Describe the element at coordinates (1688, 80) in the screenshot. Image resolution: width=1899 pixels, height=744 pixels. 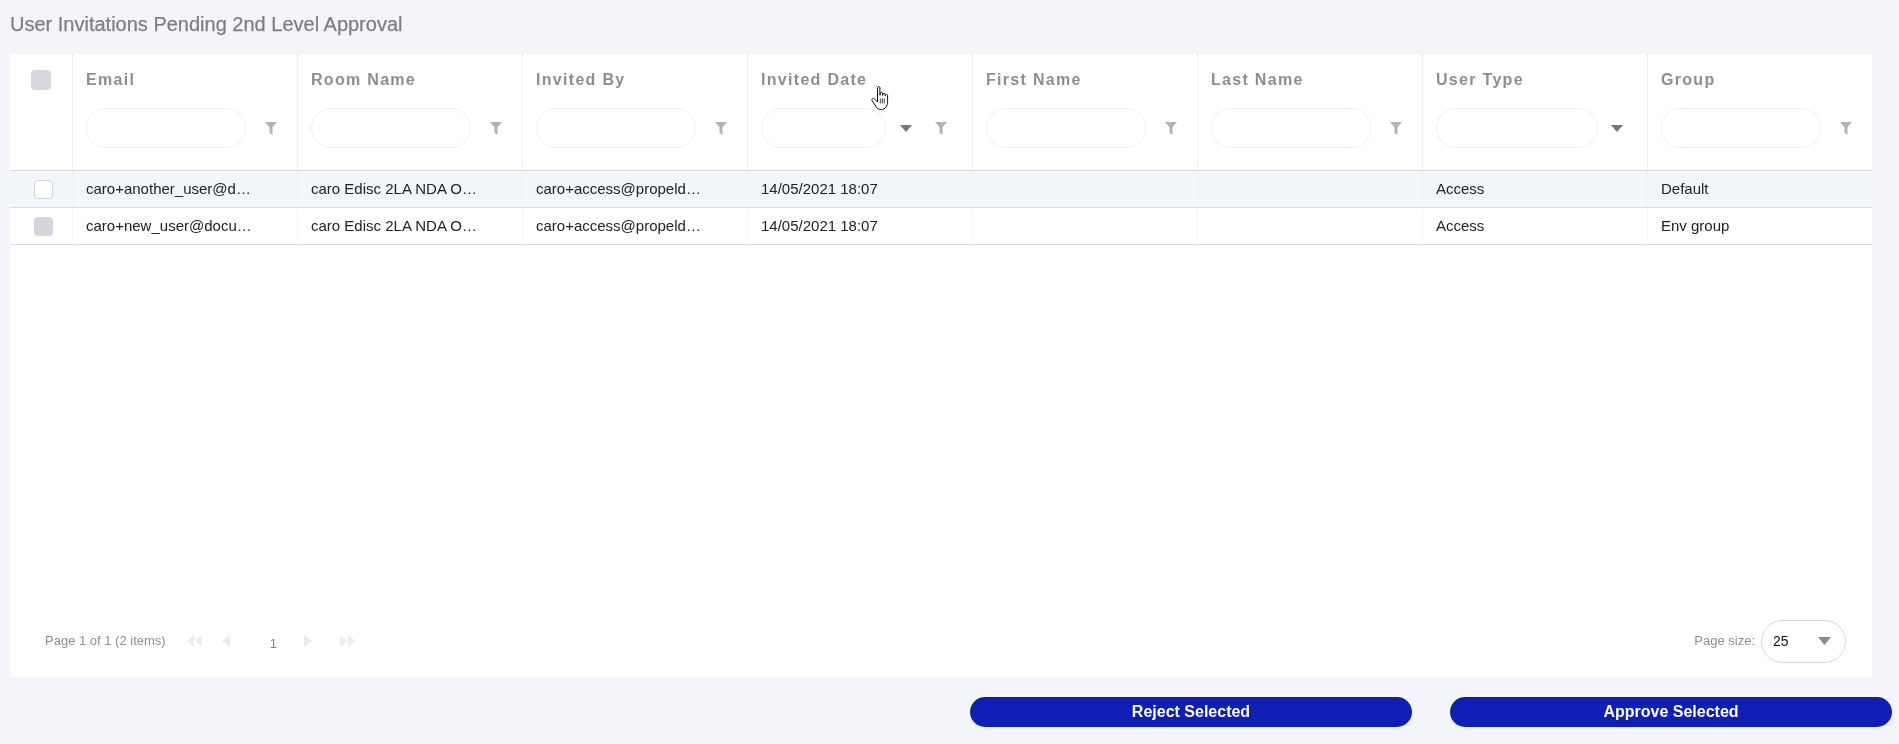
I see `column-header: Group` at that location.